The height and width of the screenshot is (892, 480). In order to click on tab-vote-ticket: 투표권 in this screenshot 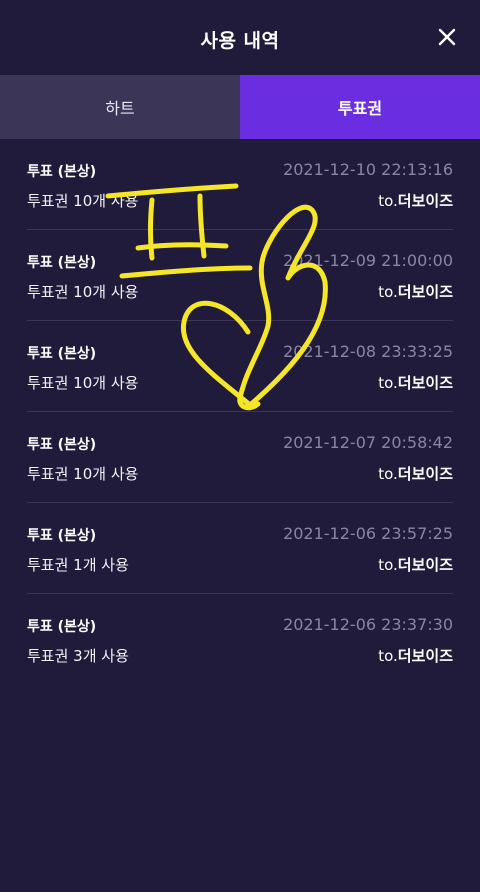, I will do `click(360, 107)`.